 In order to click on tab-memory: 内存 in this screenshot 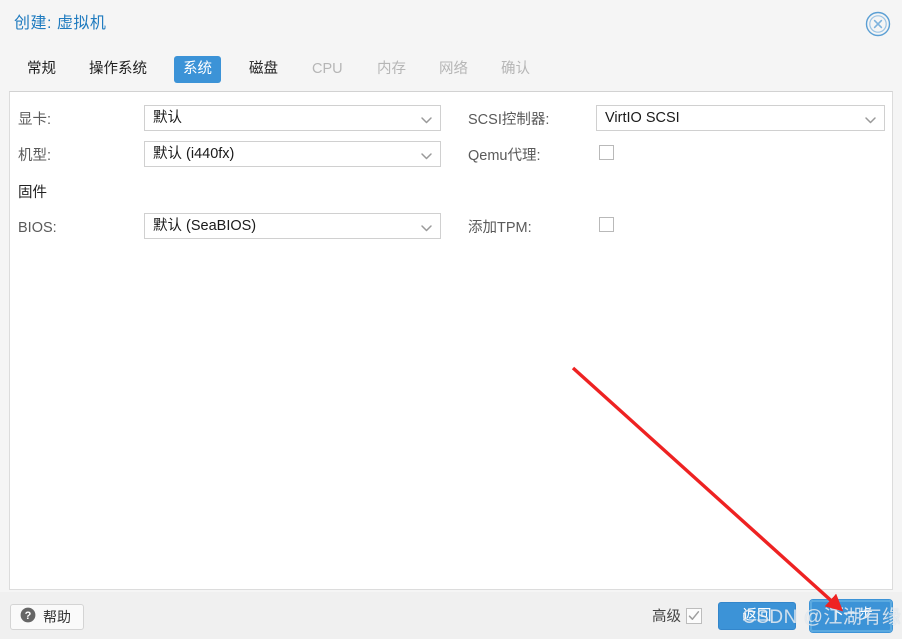, I will do `click(391, 69)`.